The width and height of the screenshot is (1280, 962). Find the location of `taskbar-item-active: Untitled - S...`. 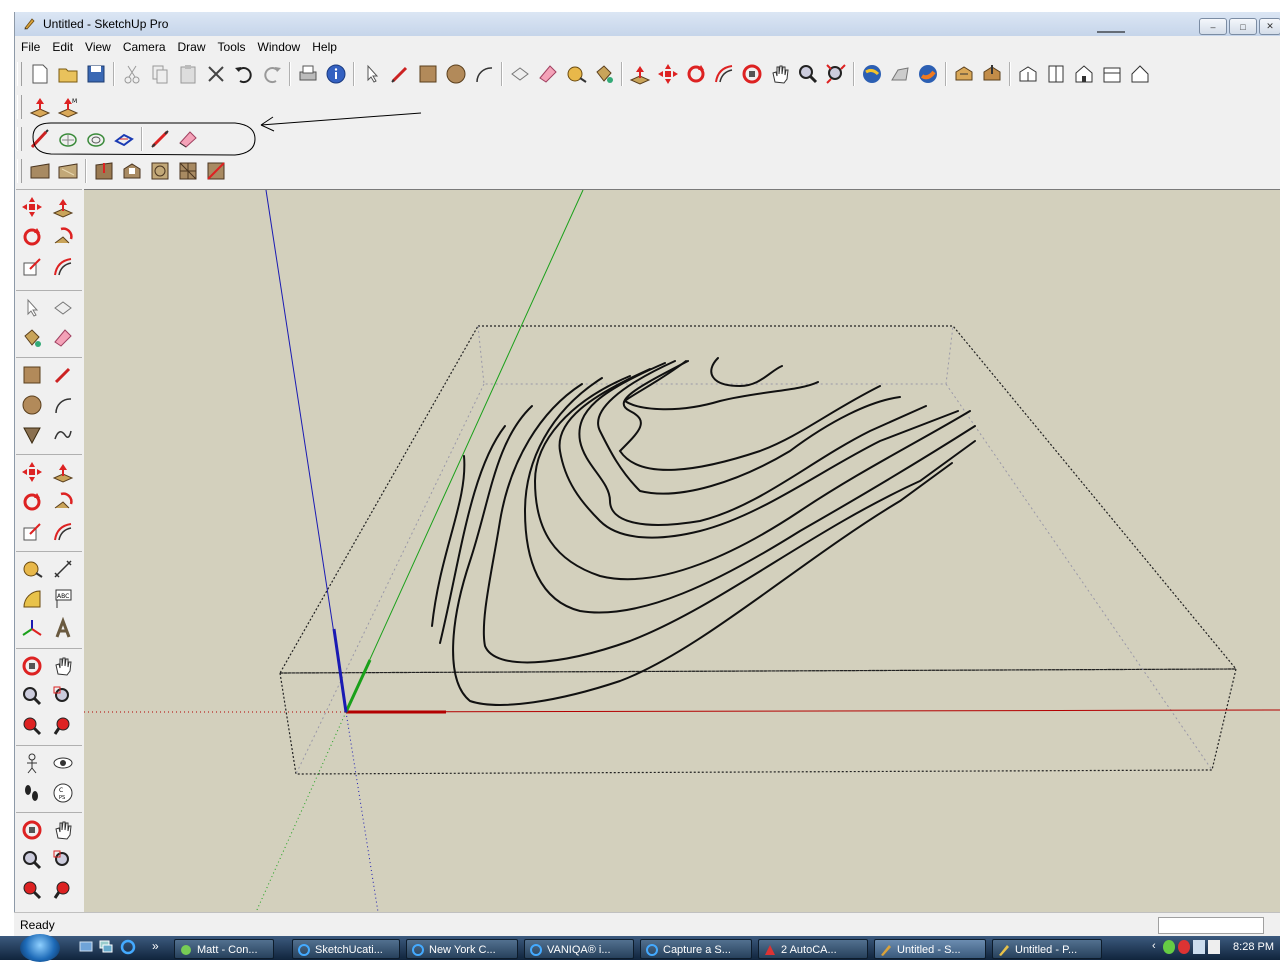

taskbar-item-active: Untitled - S... is located at coordinates (930, 949).